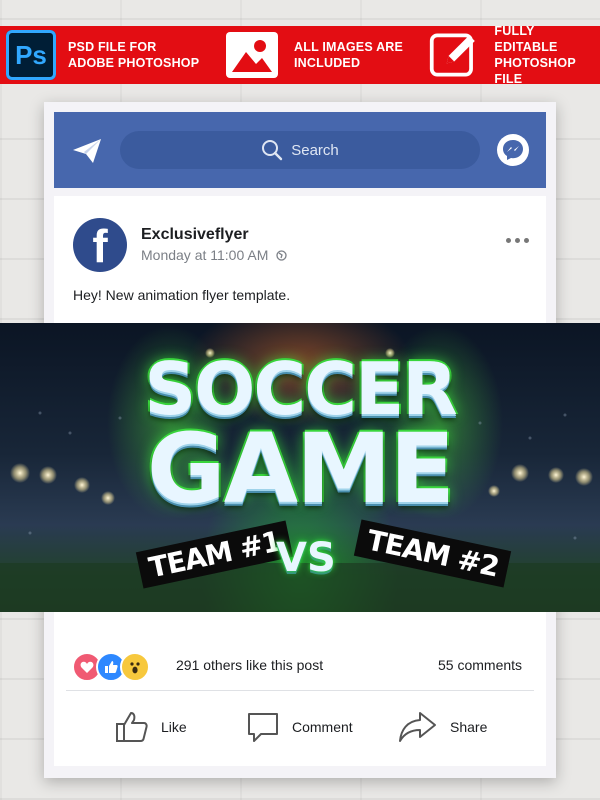 The height and width of the screenshot is (800, 600). I want to click on vs-label: VS, so click(306, 558).